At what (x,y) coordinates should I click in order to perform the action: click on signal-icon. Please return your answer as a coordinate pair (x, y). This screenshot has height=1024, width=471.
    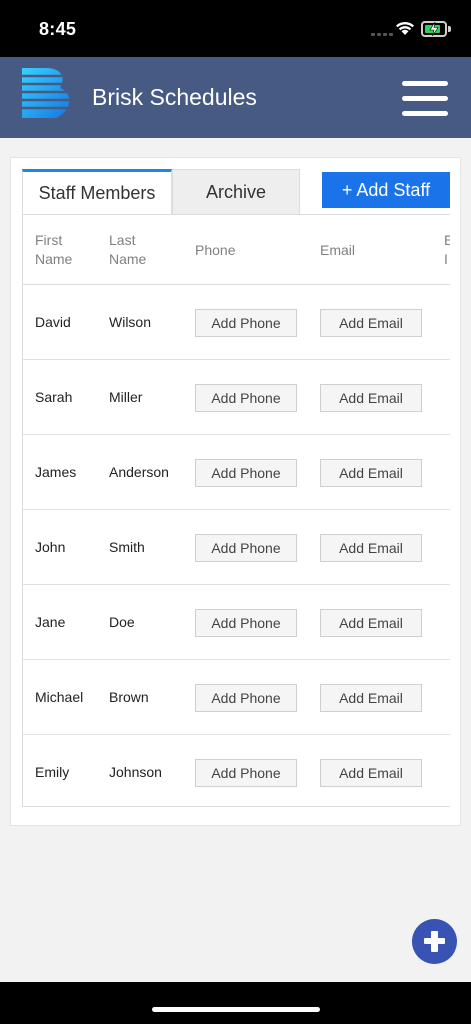
    Looking at the image, I should click on (382, 33).